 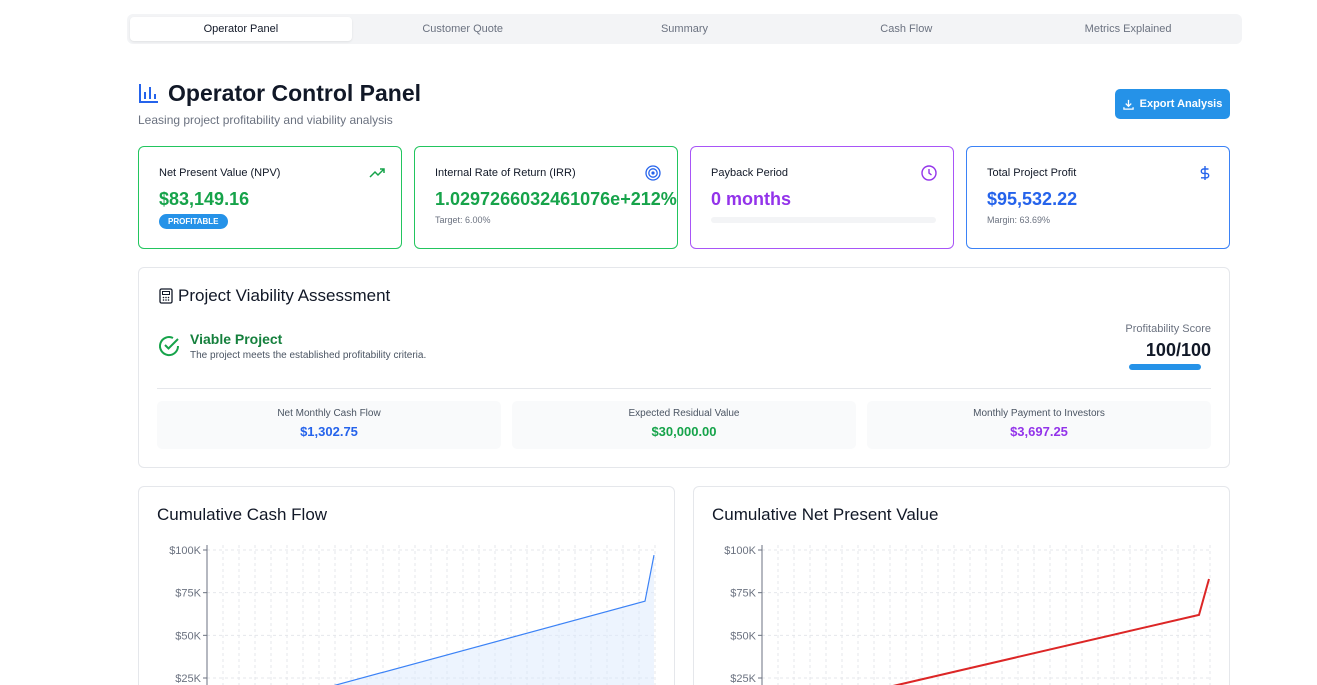 What do you see at coordinates (1032, 173) in the screenshot?
I see `profit-label: Total Project Profit` at bounding box center [1032, 173].